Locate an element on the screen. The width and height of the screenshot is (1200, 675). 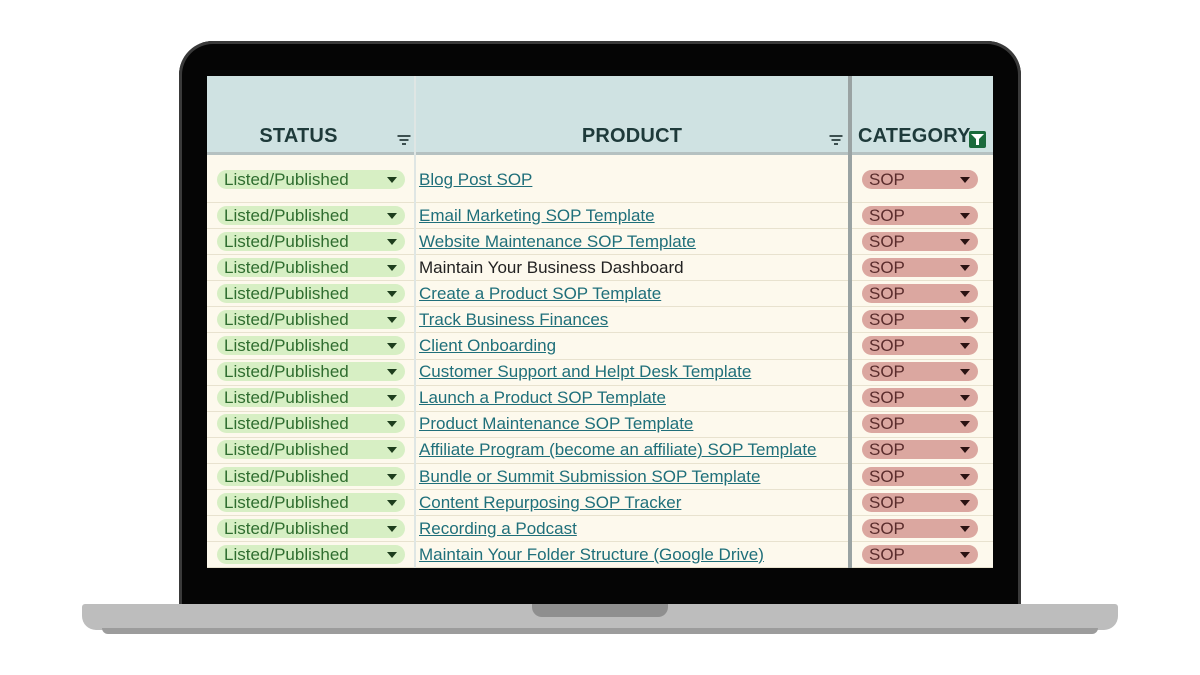
table-row: Listed/Published Client Onboarding SOP is located at coordinates (600, 346).